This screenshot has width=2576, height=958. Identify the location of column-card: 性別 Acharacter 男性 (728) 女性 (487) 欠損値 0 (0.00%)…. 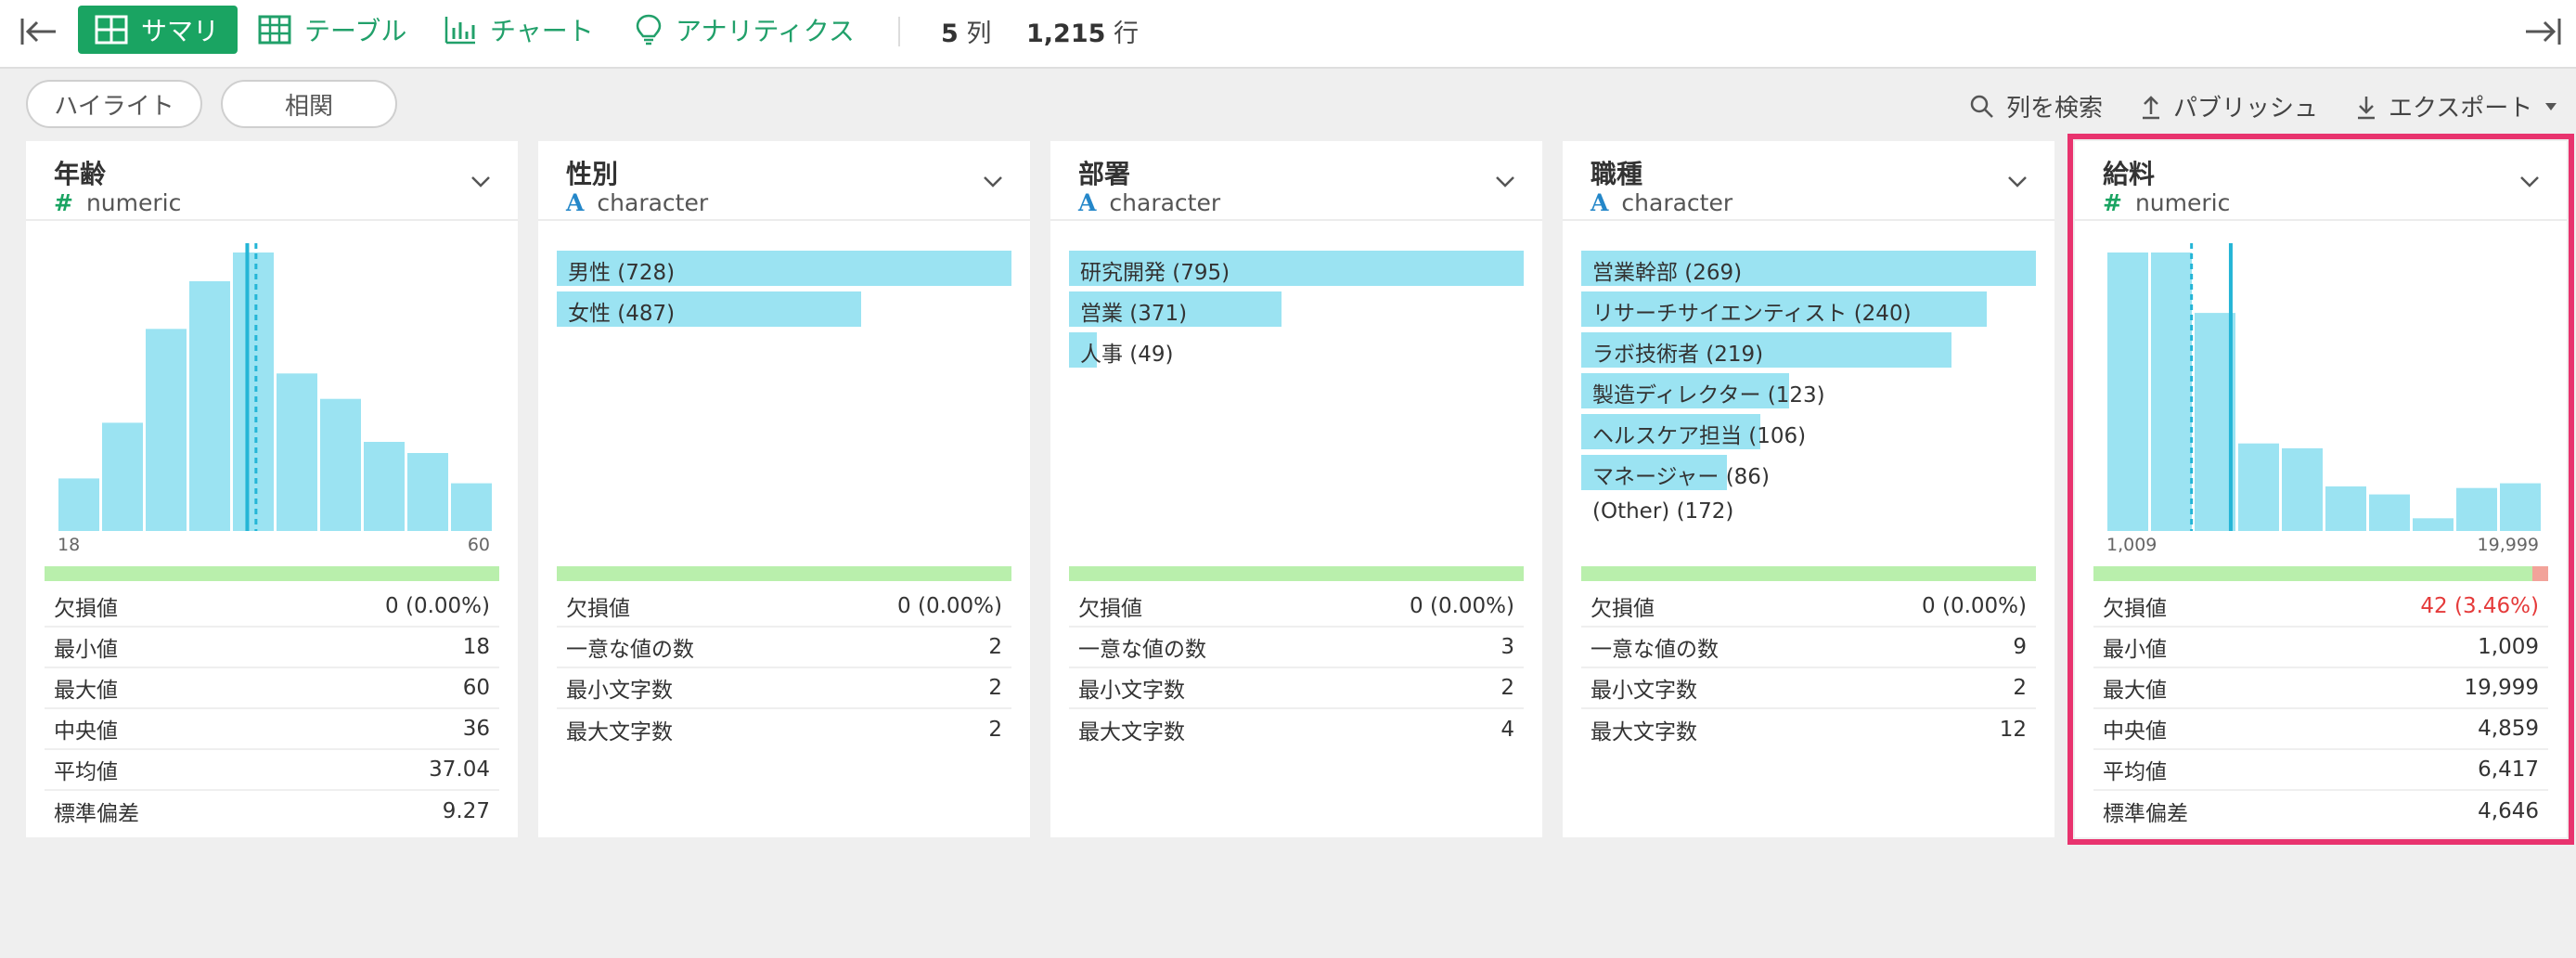
(784, 489).